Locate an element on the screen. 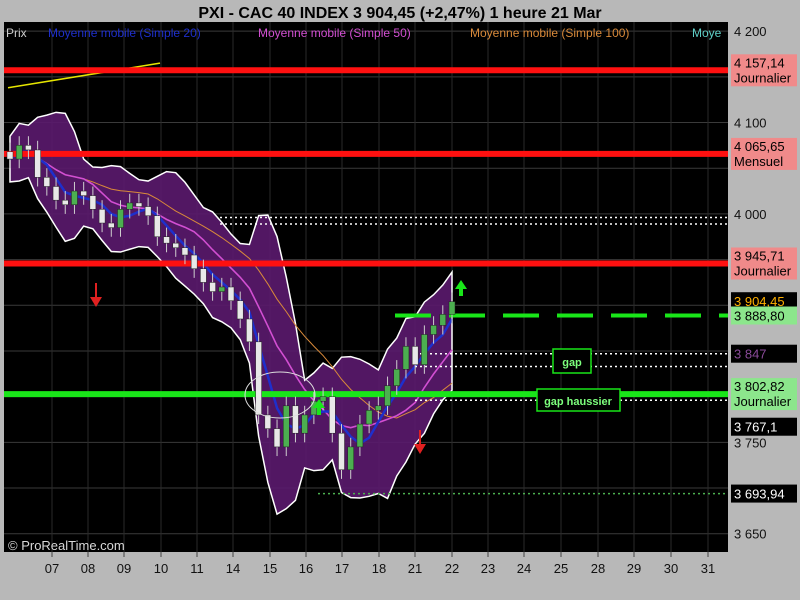 The image size is (800, 600). y-tick-label: 4 200 is located at coordinates (750, 31).